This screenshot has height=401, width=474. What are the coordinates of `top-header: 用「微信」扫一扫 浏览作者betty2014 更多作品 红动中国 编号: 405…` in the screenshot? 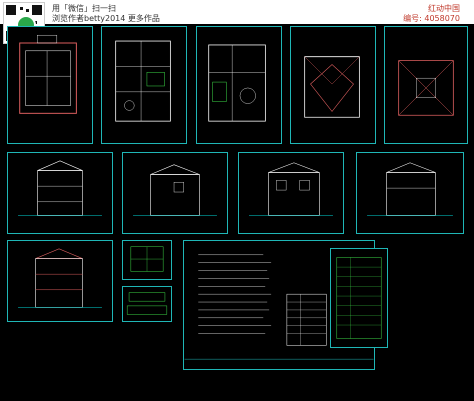 It's located at (237, 22).